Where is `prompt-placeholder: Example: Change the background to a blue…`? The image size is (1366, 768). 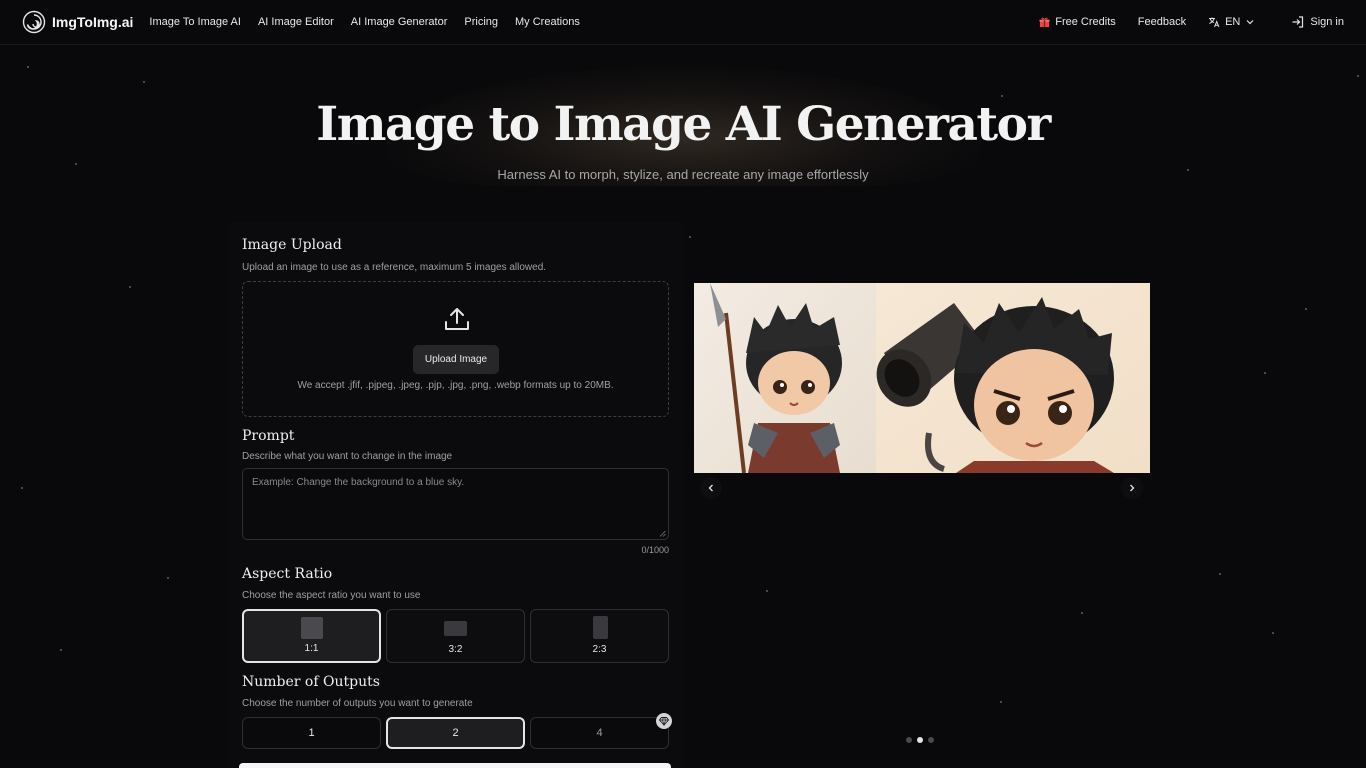
prompt-placeholder: Example: Change the background to a blue… is located at coordinates (358, 482).